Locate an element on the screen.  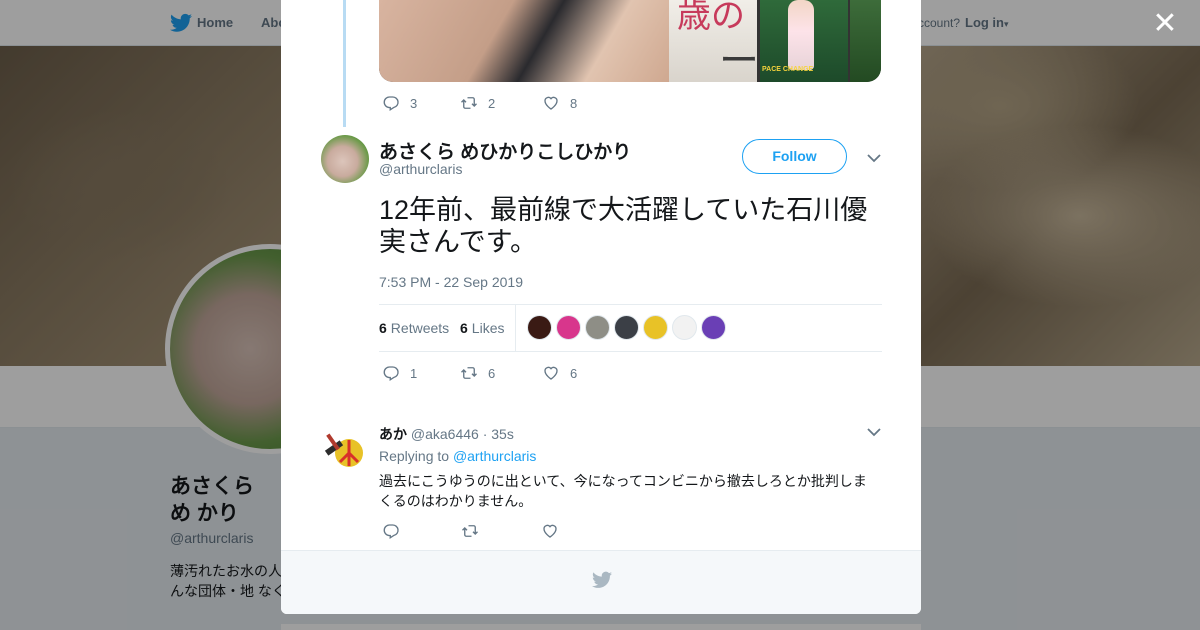
reply-author-handle: @aka6446 is located at coordinates (445, 434).